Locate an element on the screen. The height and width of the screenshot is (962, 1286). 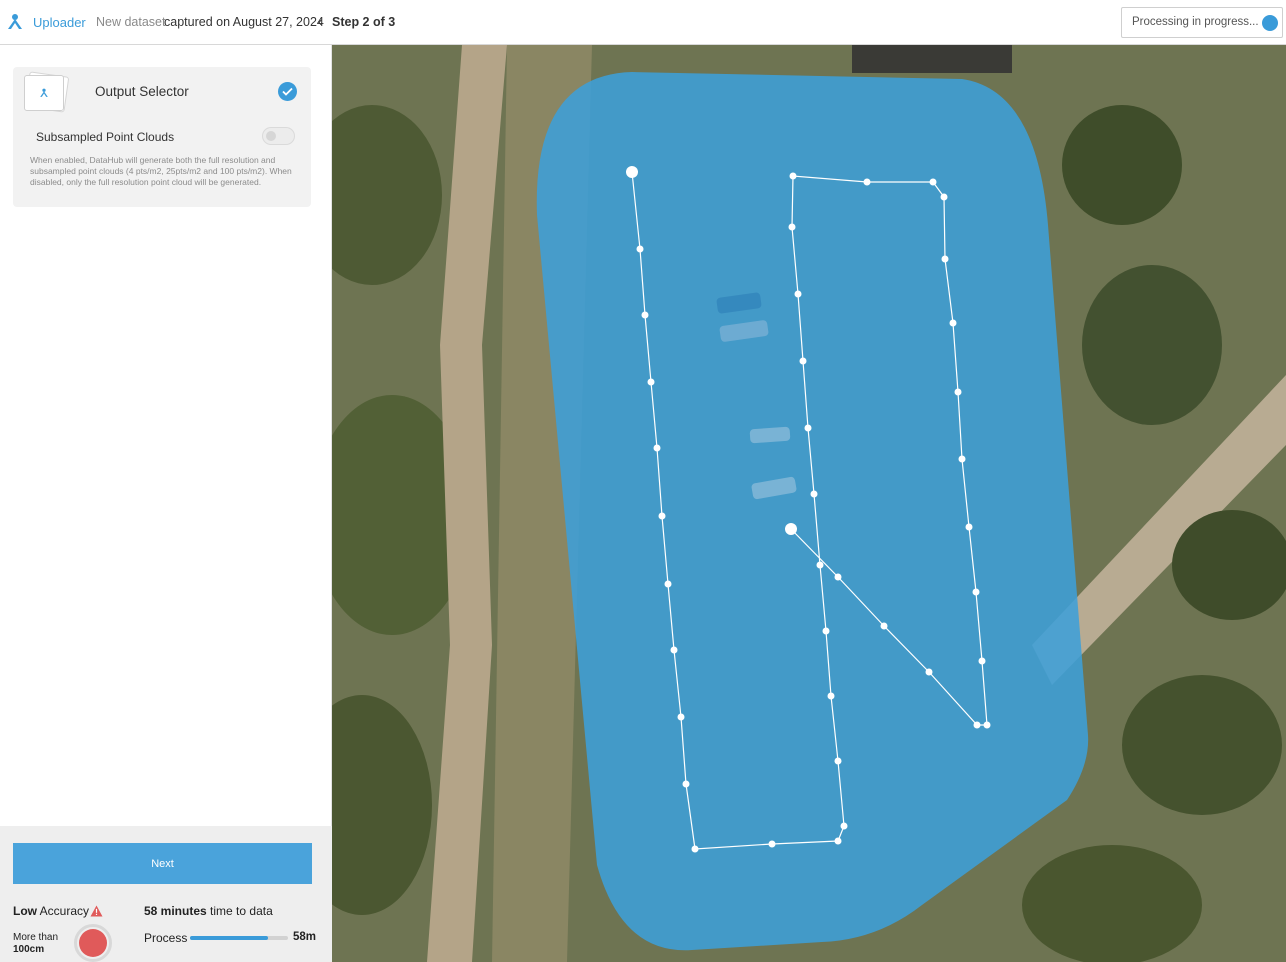
process-label: Process is located at coordinates (166, 938).